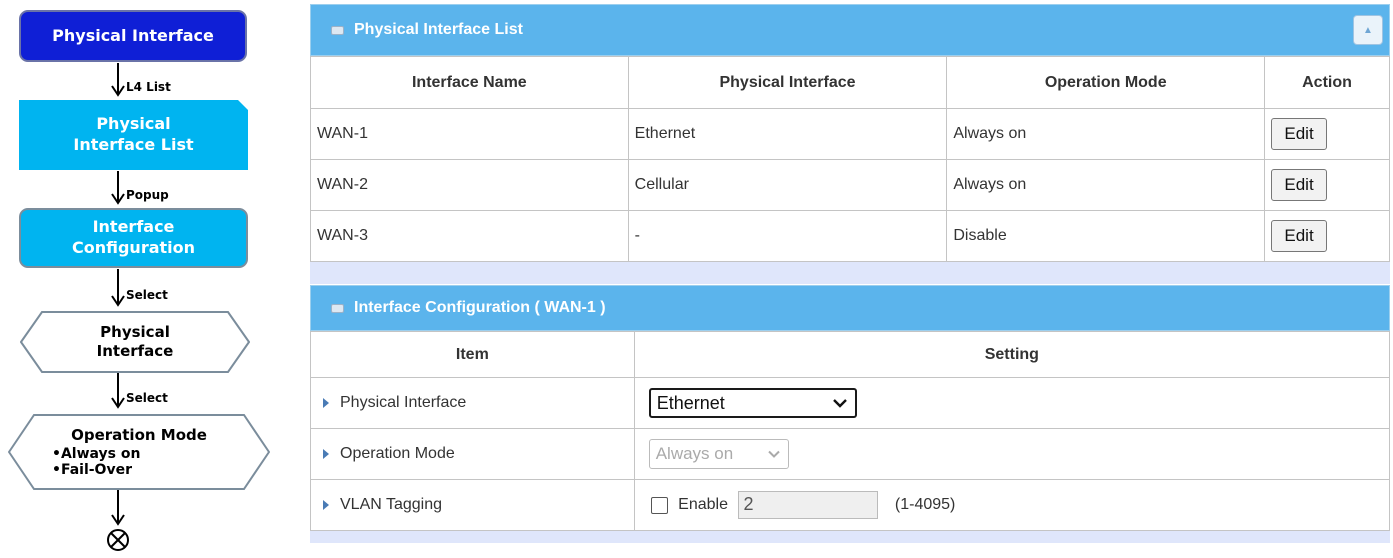 This screenshot has width=1393, height=558. I want to click on vlan-range-hint: (1-4095), so click(925, 504).